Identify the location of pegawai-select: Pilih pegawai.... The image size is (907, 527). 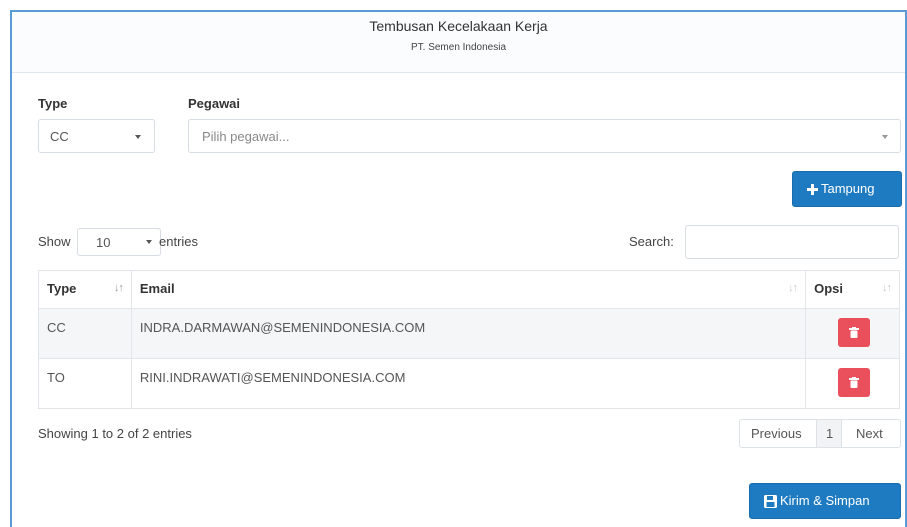
(544, 136).